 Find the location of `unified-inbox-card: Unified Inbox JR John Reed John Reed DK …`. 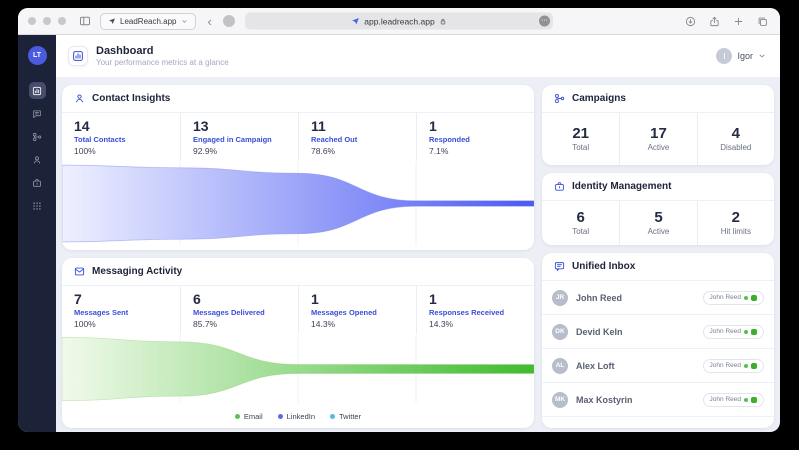

unified-inbox-card: Unified Inbox JR John Reed John Reed DK … is located at coordinates (658, 340).